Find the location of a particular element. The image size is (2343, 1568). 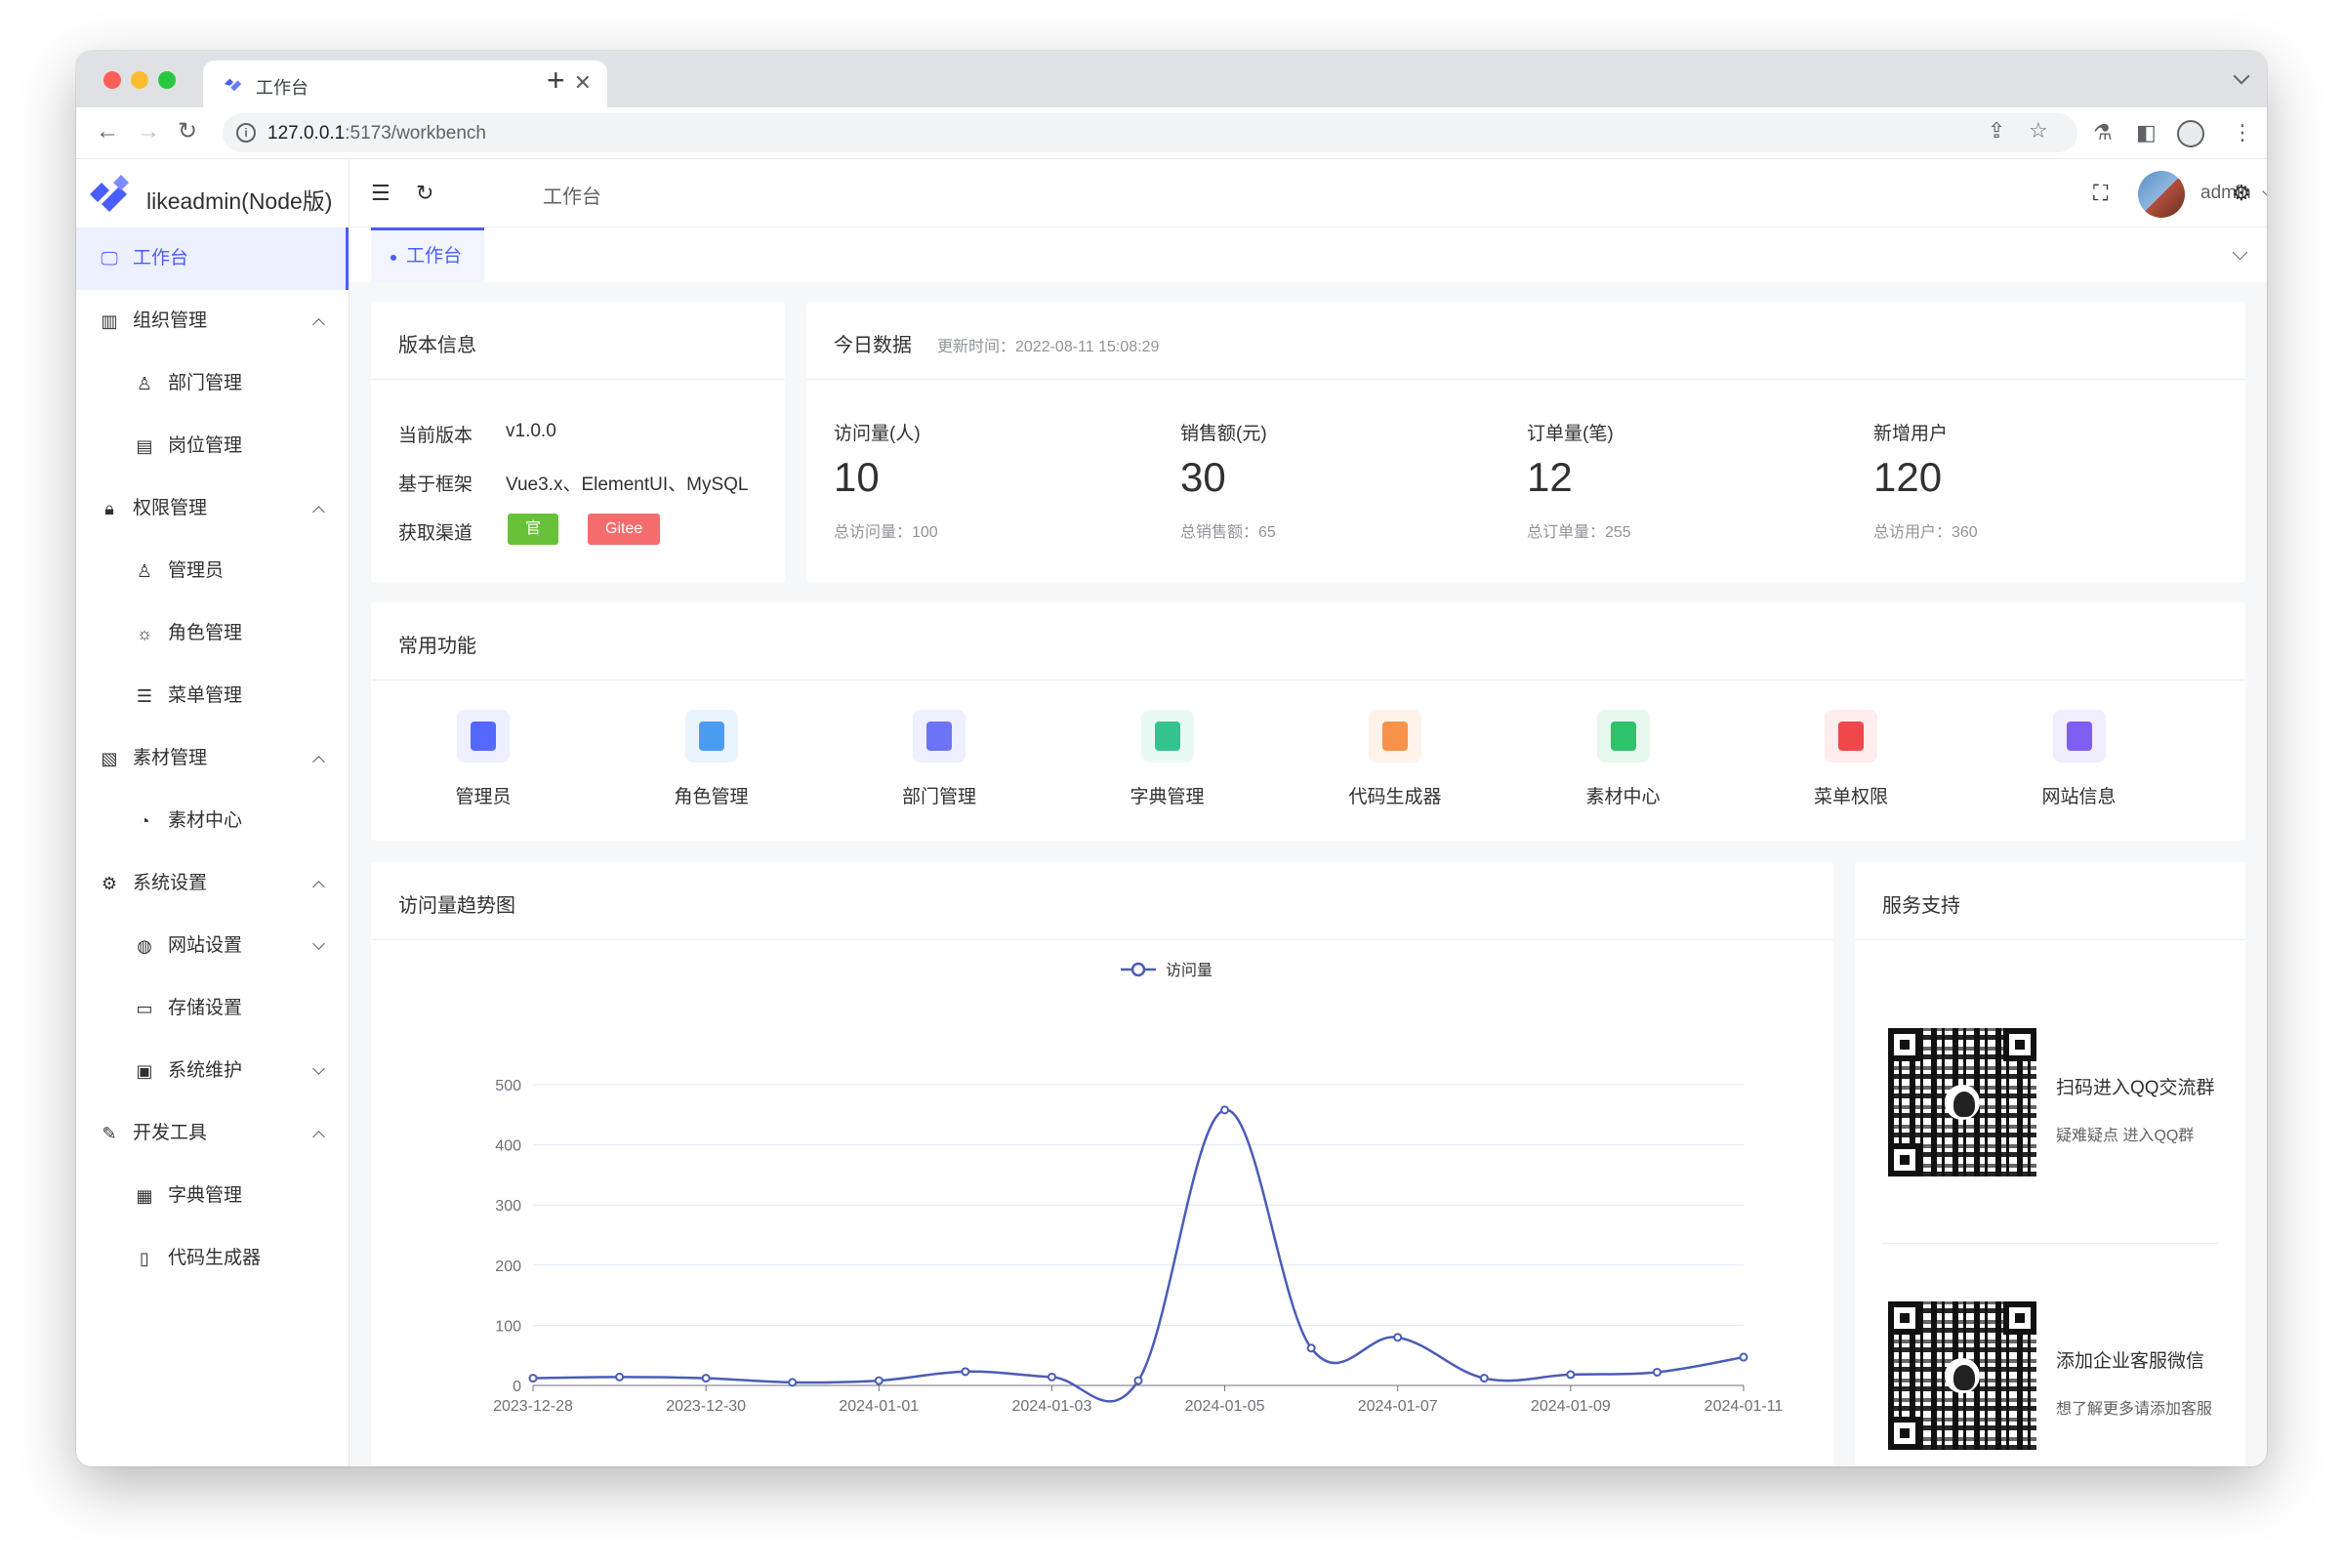

chrome-profile-icon is located at coordinates (2190, 133).